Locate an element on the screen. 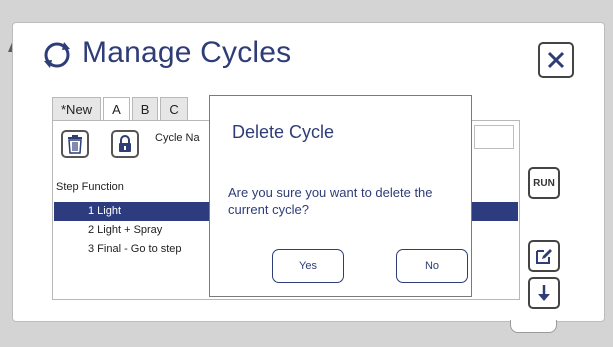 This screenshot has height=347, width=613. window-title: Manage Cycles is located at coordinates (187, 52).